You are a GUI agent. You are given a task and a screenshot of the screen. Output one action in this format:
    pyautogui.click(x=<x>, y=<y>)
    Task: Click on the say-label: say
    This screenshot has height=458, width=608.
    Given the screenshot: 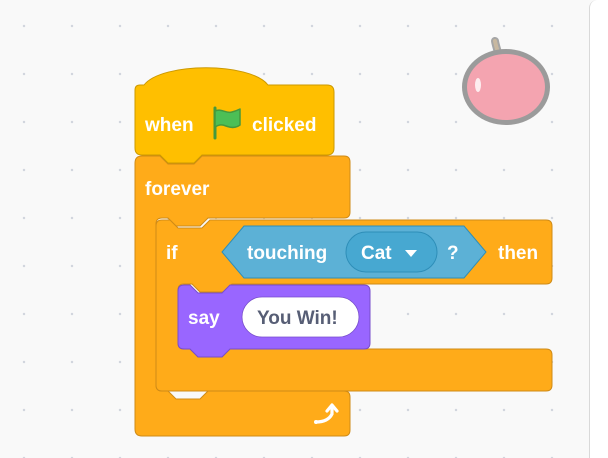 What is the action you would take?
    pyautogui.click(x=204, y=318)
    